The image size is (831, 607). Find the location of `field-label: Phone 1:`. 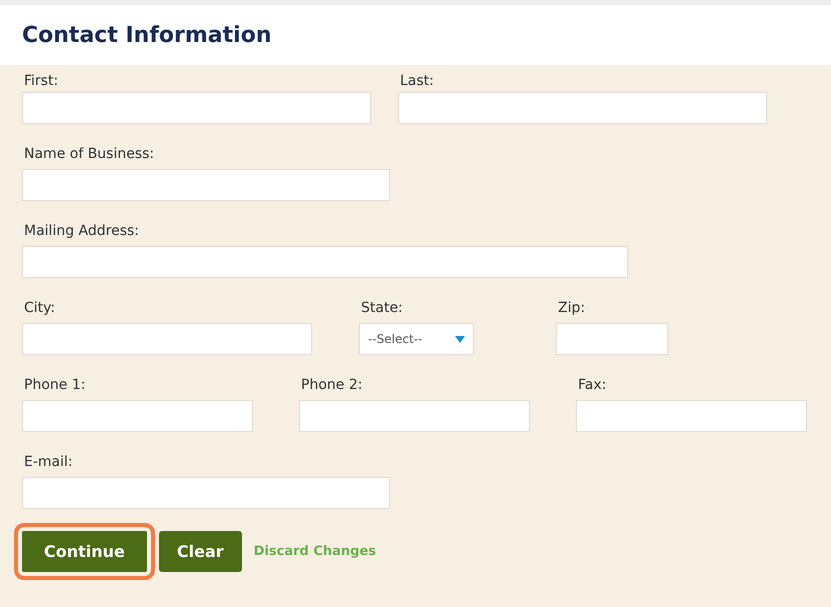

field-label: Phone 1: is located at coordinates (54, 385).